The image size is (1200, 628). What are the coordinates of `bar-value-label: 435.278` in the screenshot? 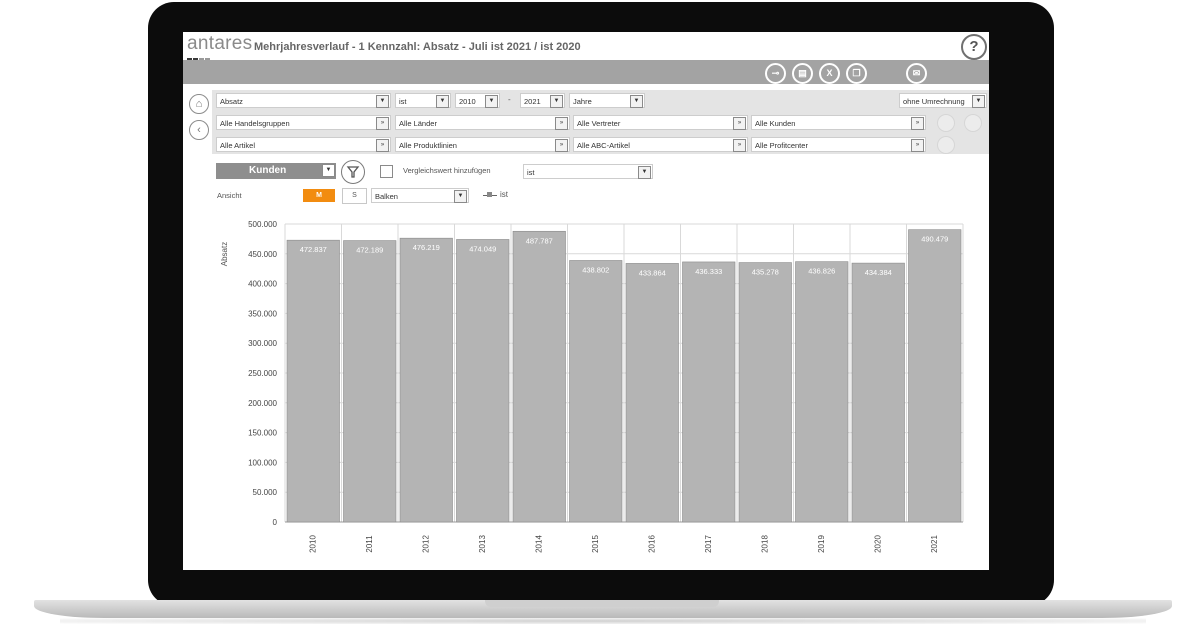 It's located at (765, 272).